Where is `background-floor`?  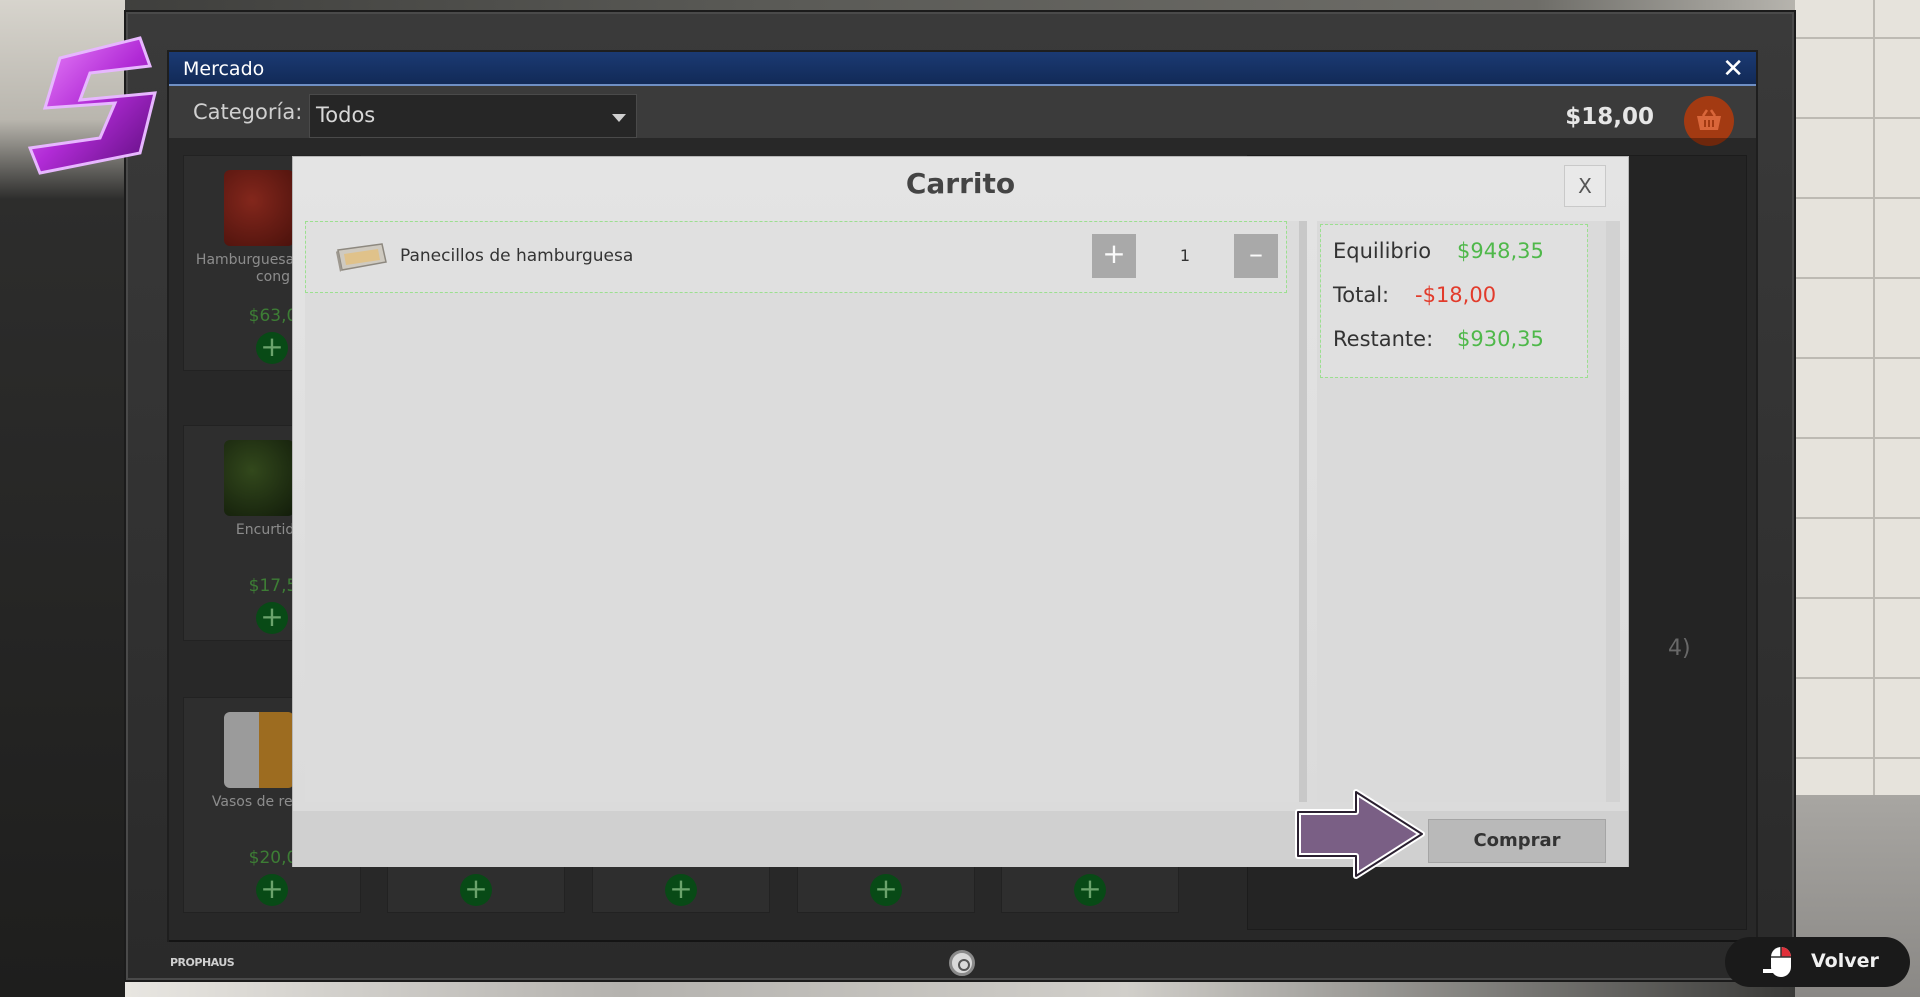
background-floor is located at coordinates (960, 989).